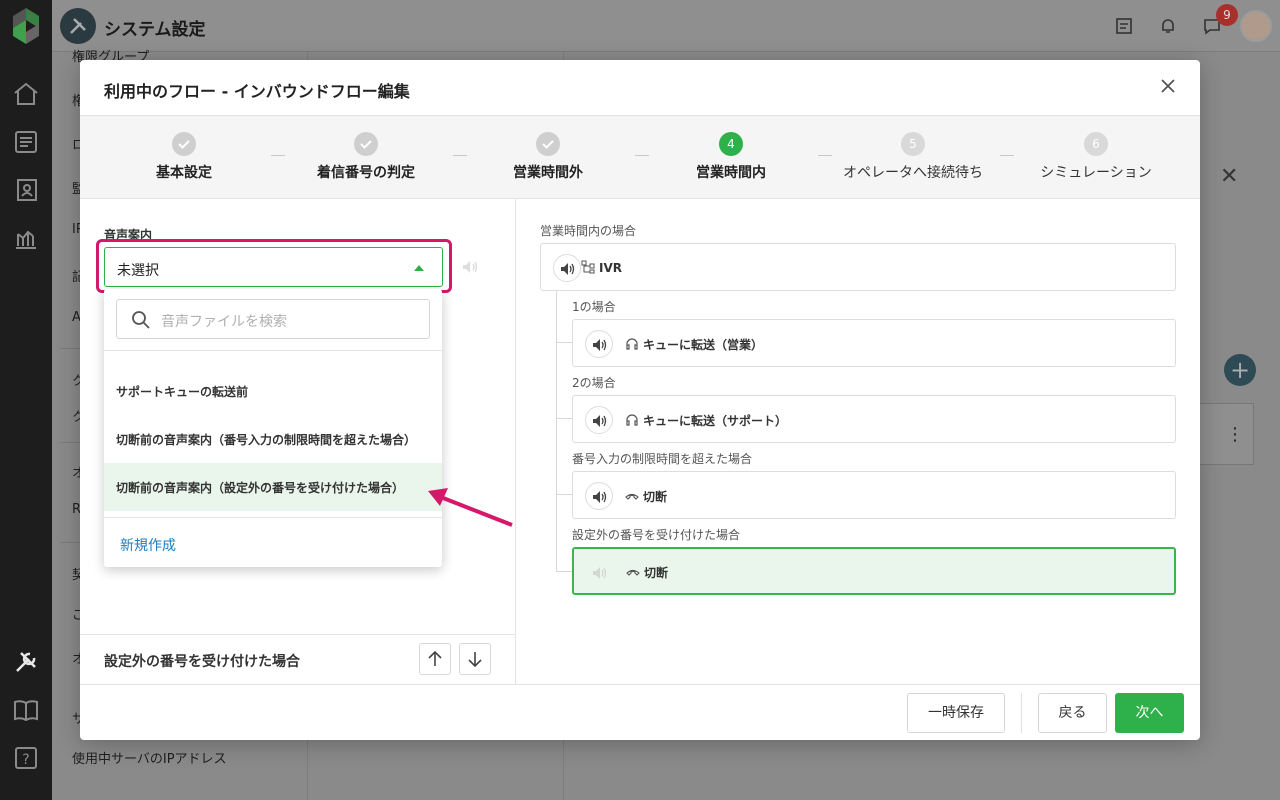 The height and width of the screenshot is (800, 1280). Describe the element at coordinates (1256, 26) in the screenshot. I see `user-avatar` at that location.